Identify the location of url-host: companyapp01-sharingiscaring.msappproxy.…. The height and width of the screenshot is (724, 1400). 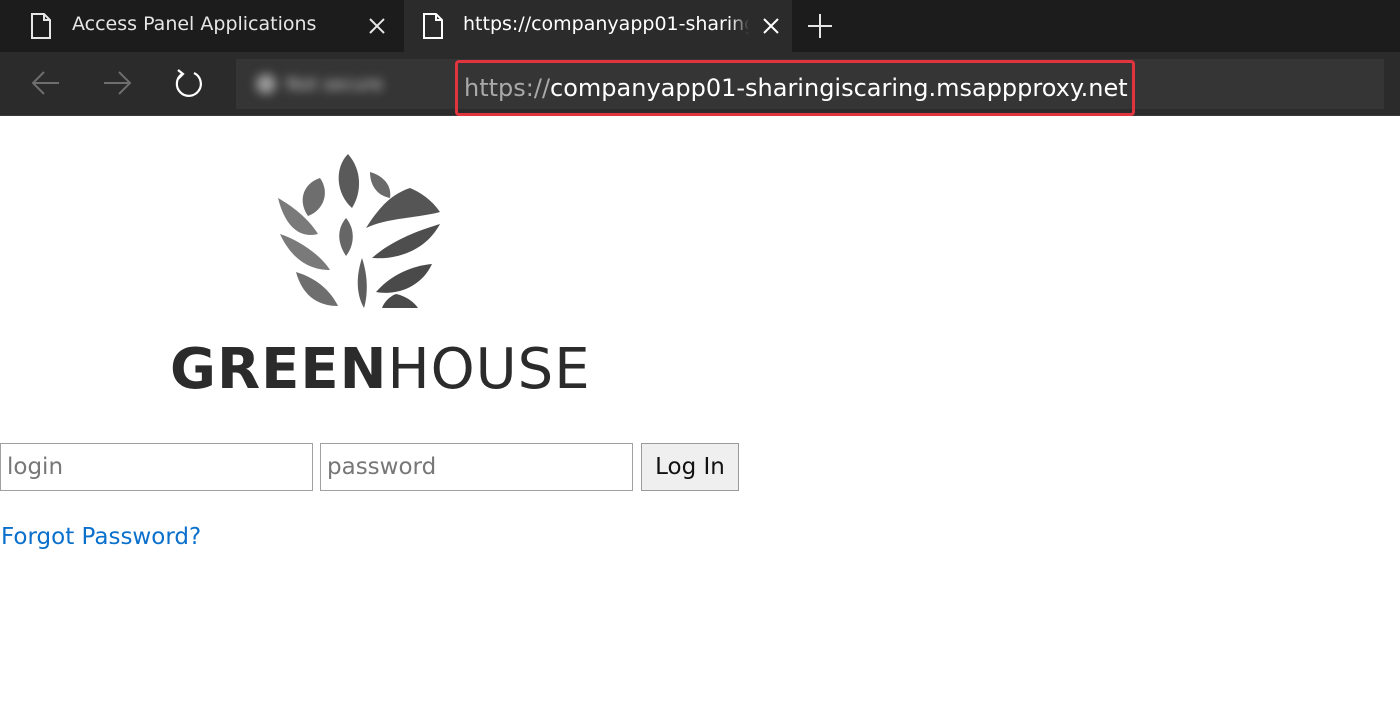
(839, 88).